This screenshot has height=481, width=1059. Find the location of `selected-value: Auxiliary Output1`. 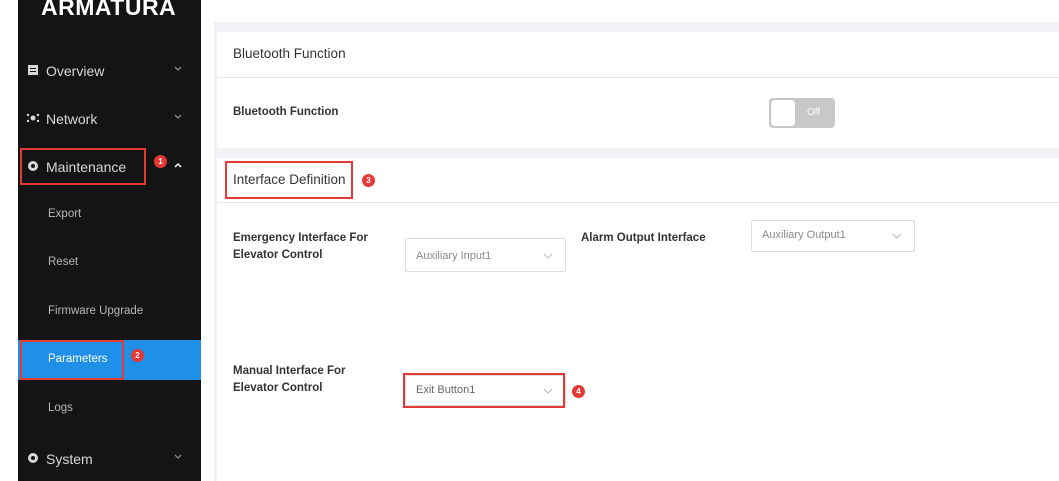

selected-value: Auxiliary Output1 is located at coordinates (804, 235).